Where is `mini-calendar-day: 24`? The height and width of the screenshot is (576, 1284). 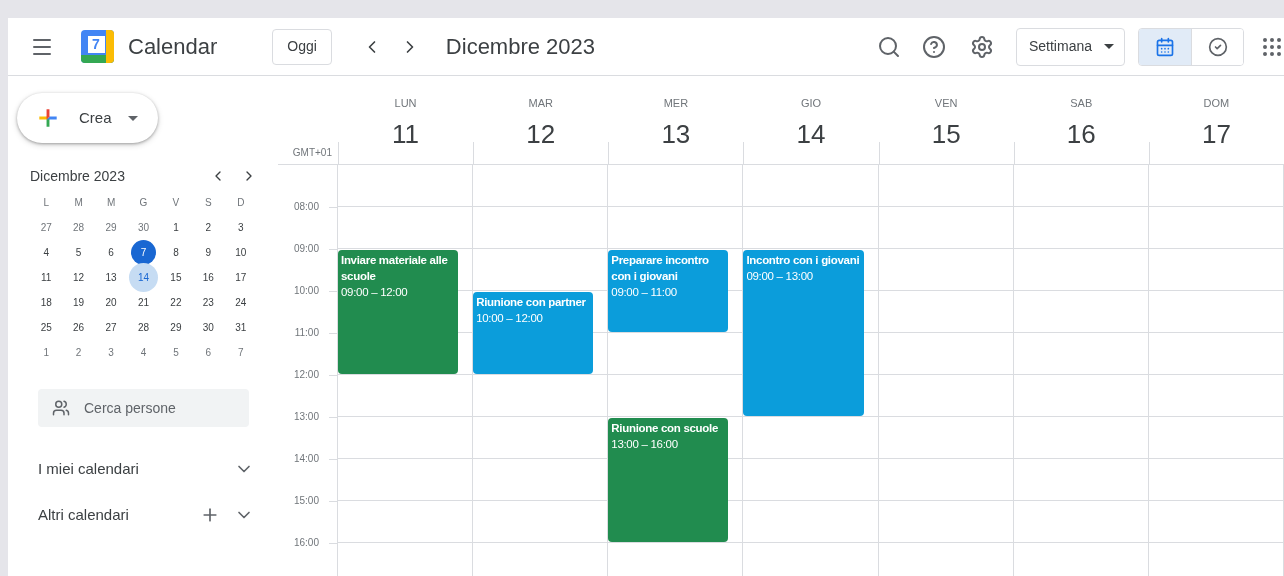
mini-calendar-day: 24 is located at coordinates (241, 302).